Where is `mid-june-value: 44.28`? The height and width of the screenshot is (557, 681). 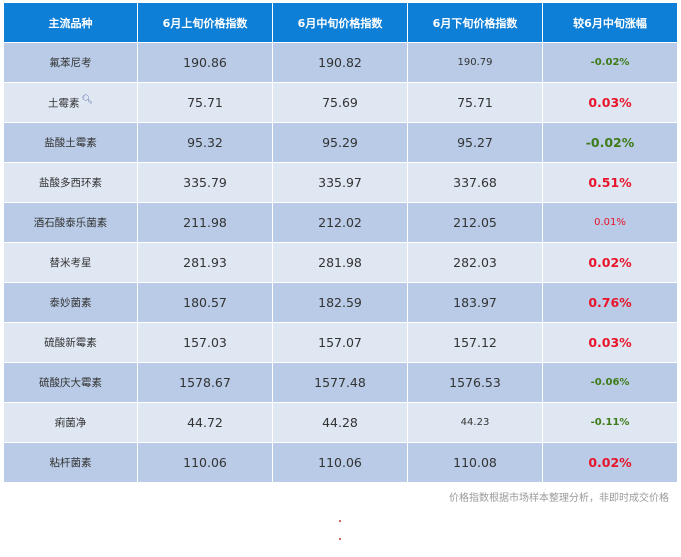
mid-june-value: 44.28 is located at coordinates (340, 422).